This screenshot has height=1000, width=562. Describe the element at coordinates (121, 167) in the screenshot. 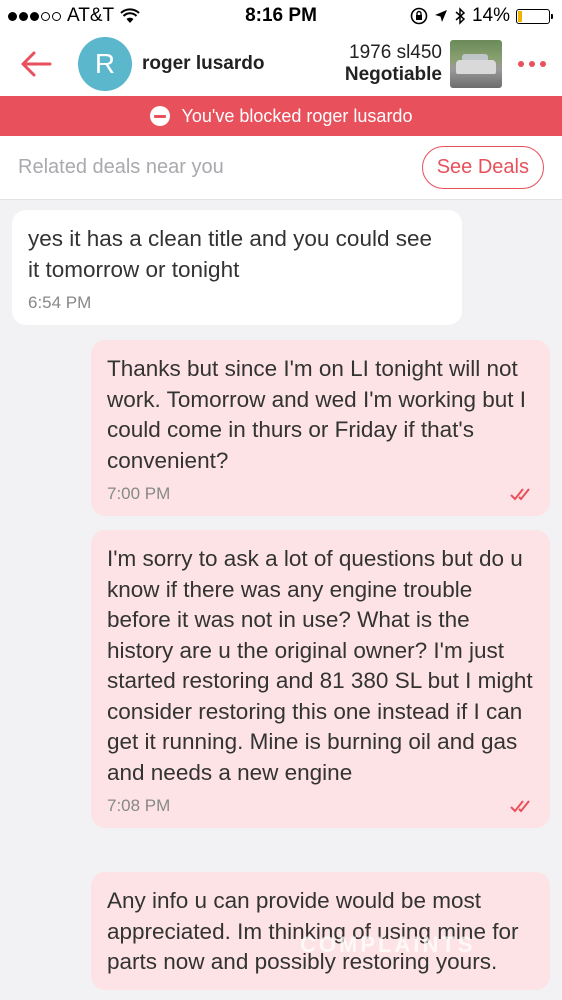

I see `related-deals-label: Related deals near you` at that location.